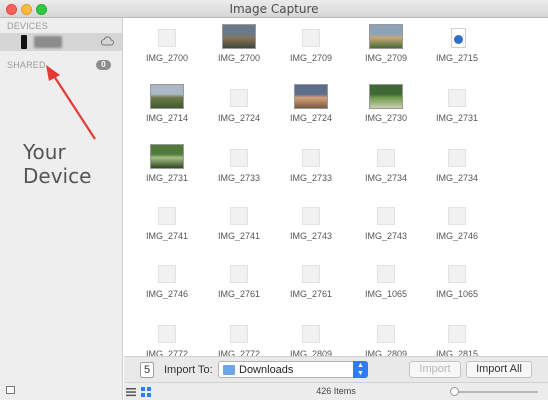  What do you see at coordinates (457, 352) in the screenshot?
I see `thumbnail-label: IMG_2815` at bounding box center [457, 352].